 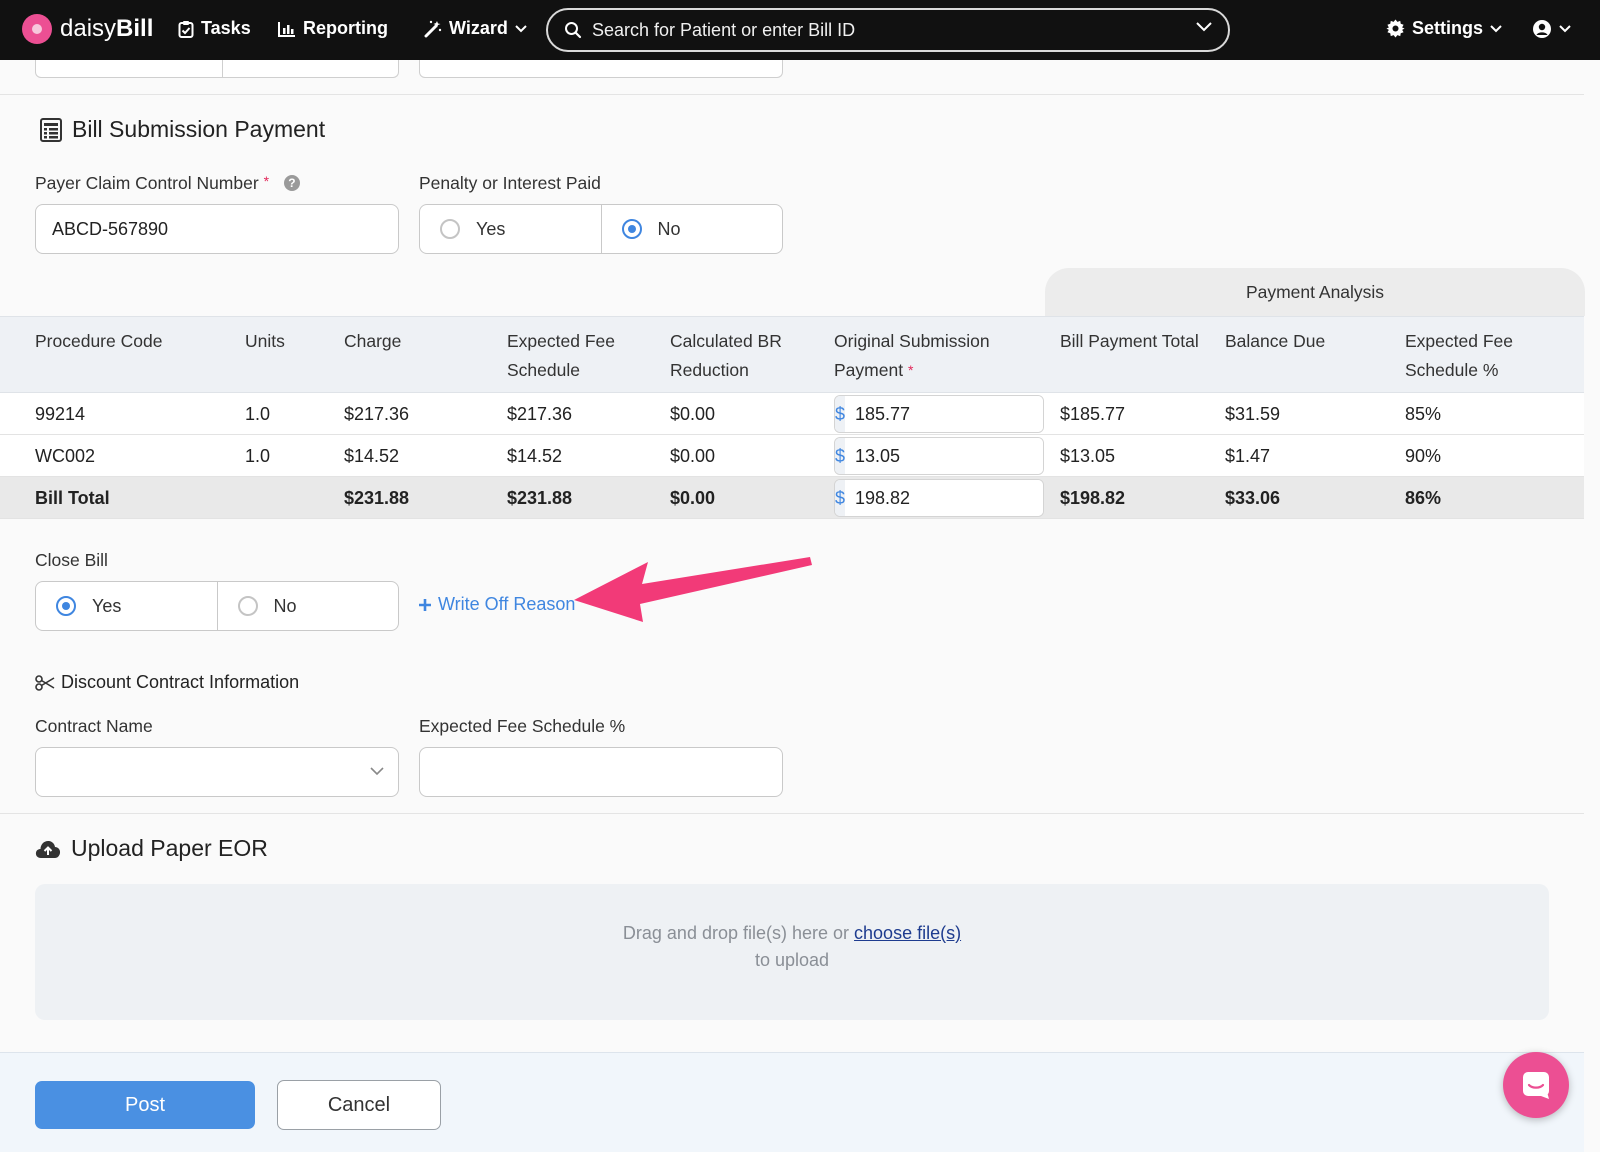 I want to click on penalty-radio-group: Yes No, so click(x=601, y=229).